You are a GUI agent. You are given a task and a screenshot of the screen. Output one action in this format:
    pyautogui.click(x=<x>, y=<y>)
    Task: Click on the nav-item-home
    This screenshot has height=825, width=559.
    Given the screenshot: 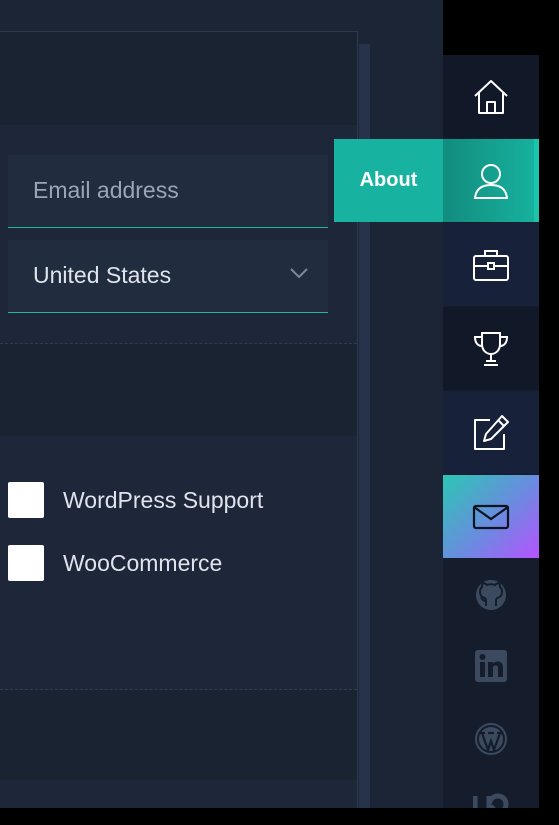 What is the action you would take?
    pyautogui.click(x=491, y=96)
    